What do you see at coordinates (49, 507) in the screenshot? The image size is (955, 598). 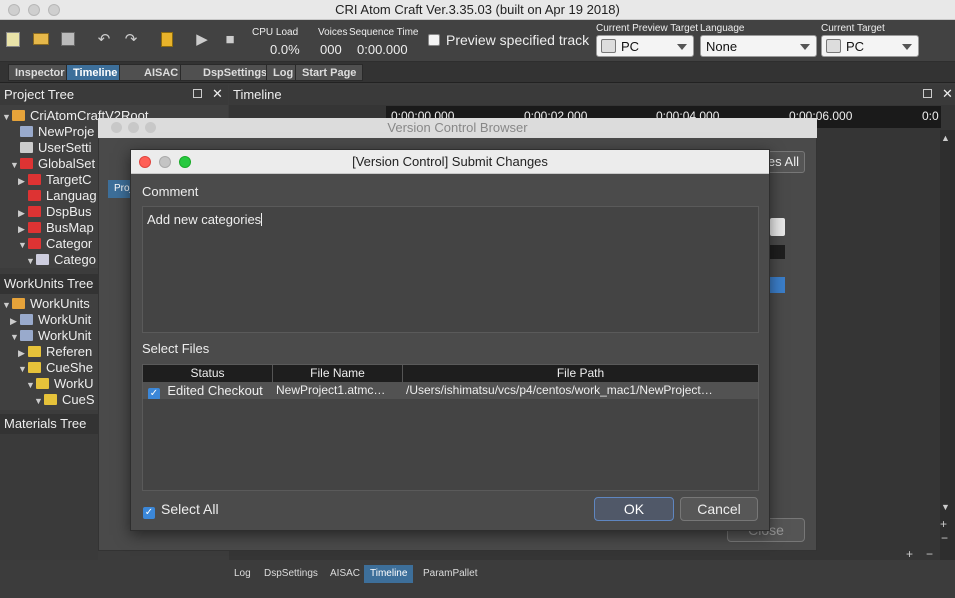 I see `materials-tree` at bounding box center [49, 507].